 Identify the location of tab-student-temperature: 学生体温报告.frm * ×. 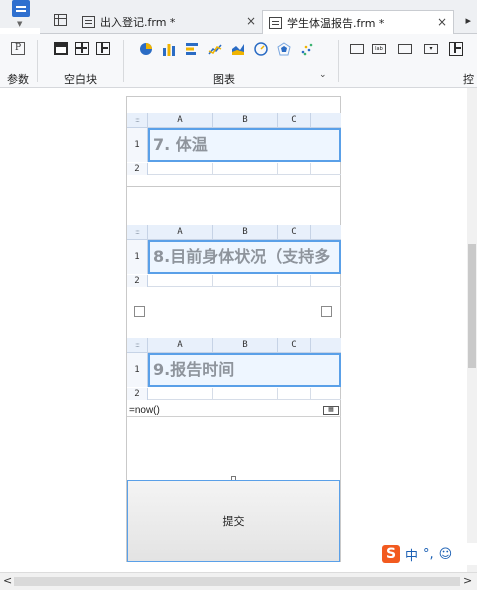
(358, 22).